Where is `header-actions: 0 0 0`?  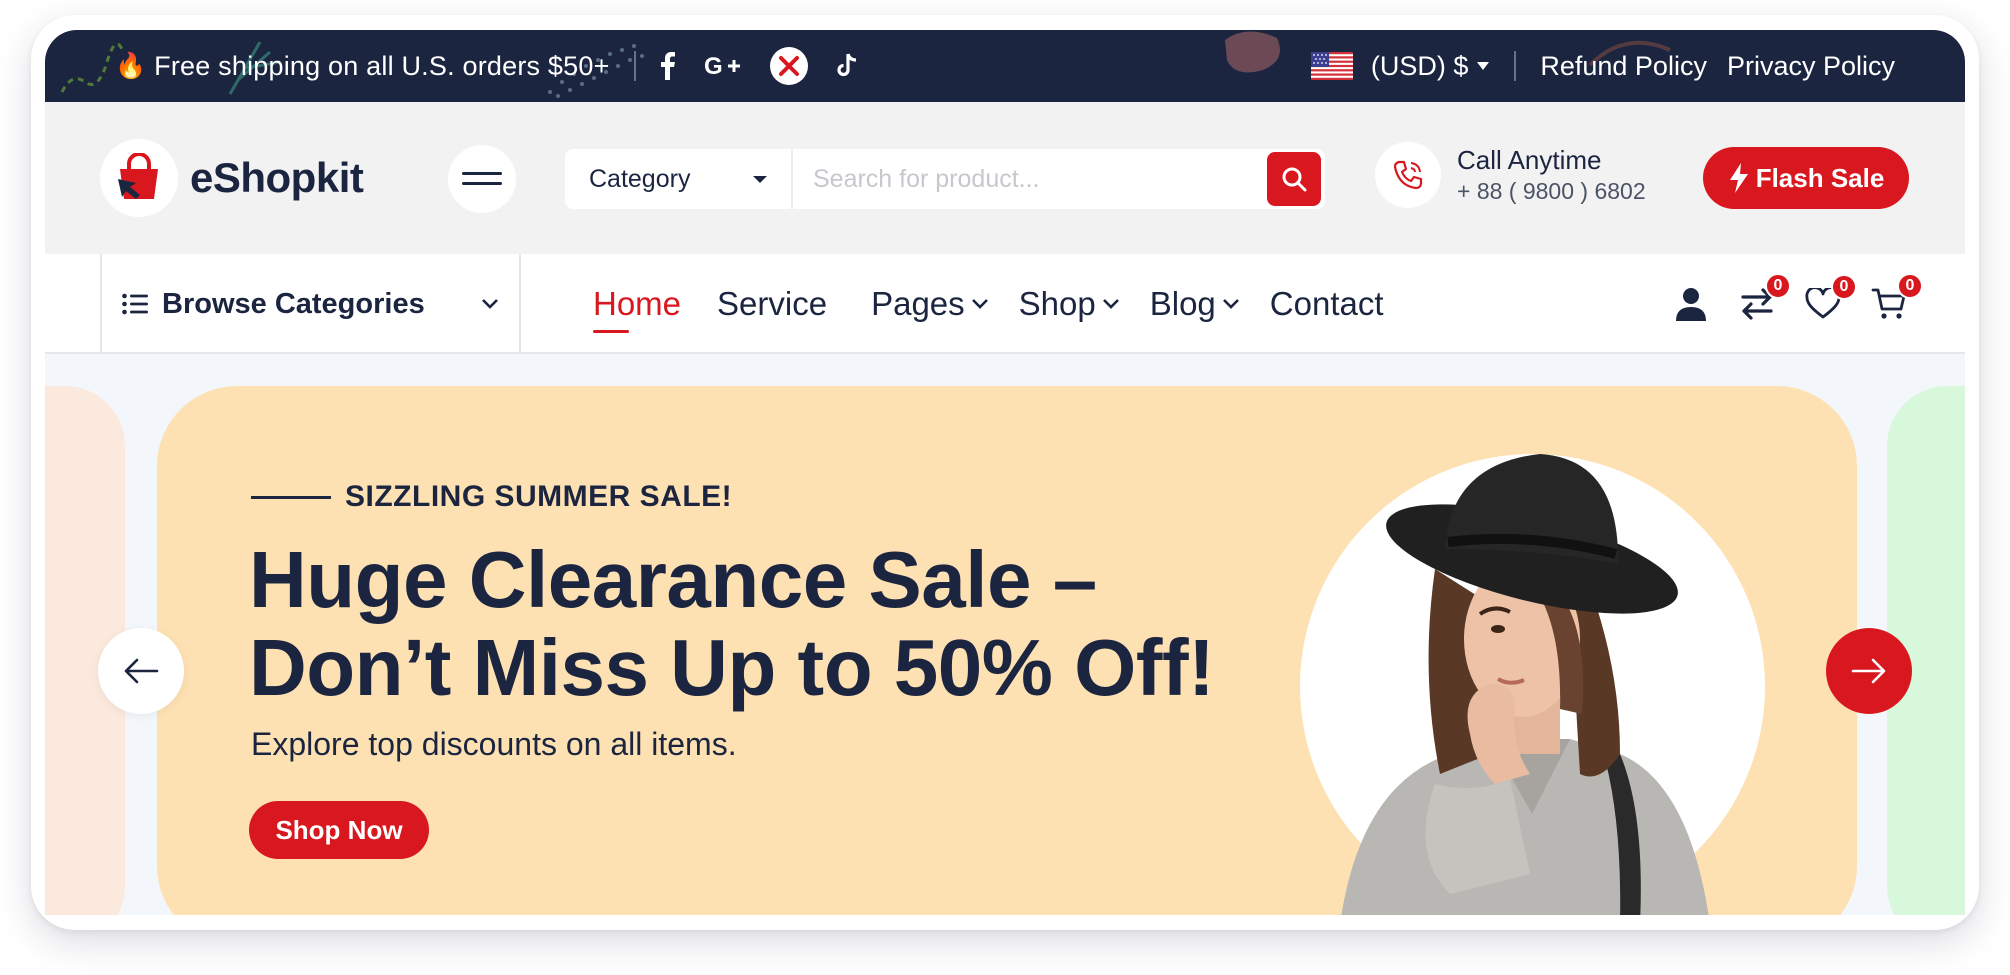
header-actions: 0 0 0 is located at coordinates (1805, 304).